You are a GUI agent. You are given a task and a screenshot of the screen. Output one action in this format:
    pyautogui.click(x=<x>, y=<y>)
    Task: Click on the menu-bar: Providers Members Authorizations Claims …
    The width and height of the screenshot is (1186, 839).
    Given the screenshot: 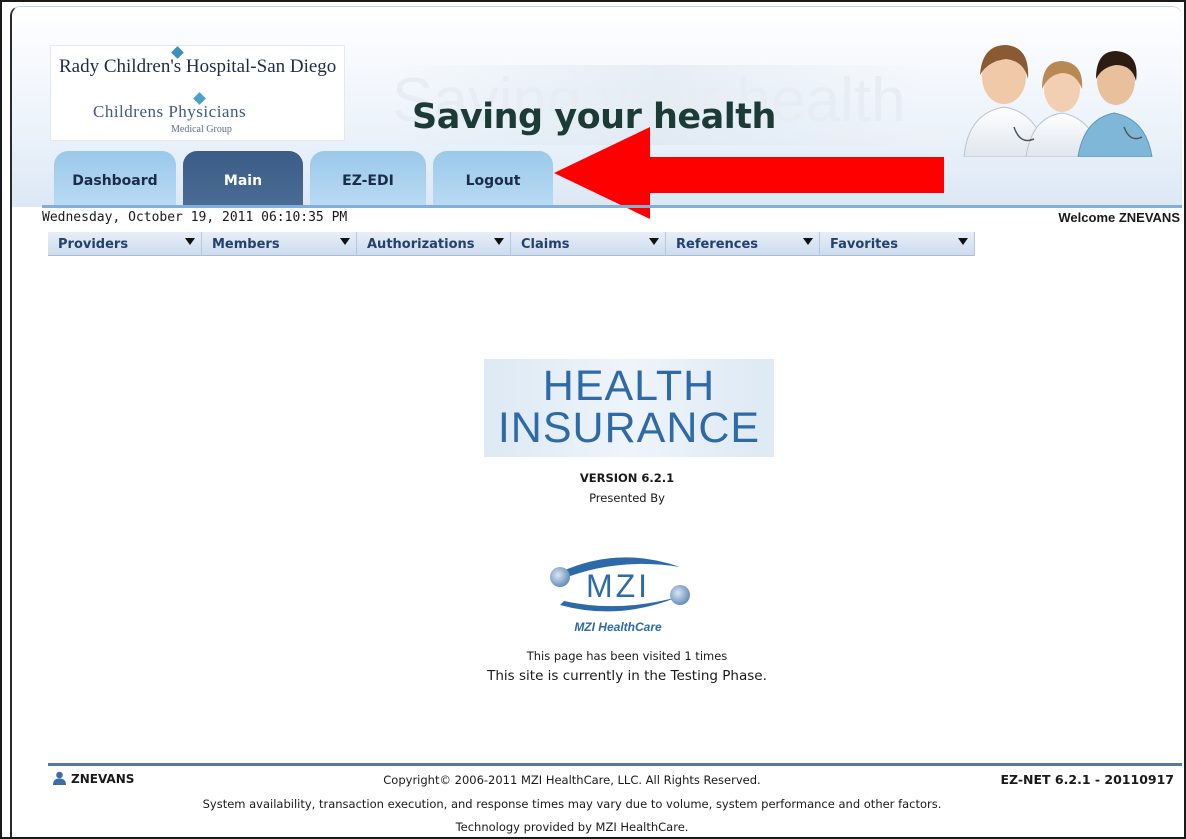 What is the action you would take?
    pyautogui.click(x=511, y=244)
    